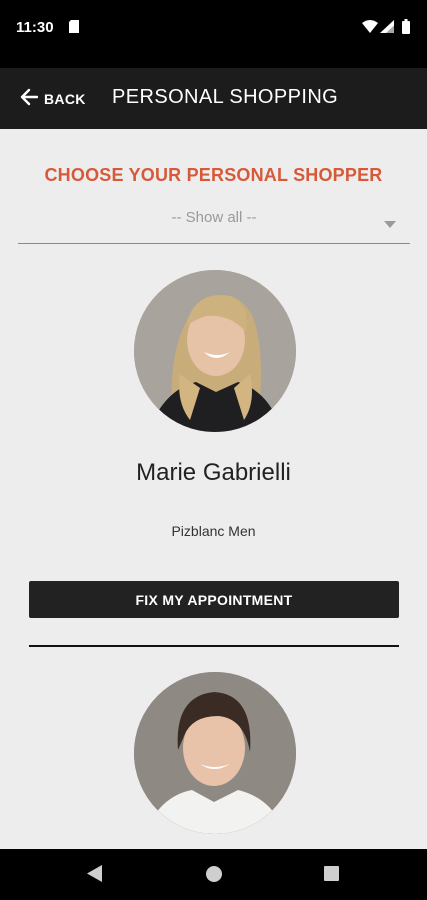 Image resolution: width=427 pixels, height=900 pixels. What do you see at coordinates (35, 27) in the screenshot?
I see `status-time: 11:30` at bounding box center [35, 27].